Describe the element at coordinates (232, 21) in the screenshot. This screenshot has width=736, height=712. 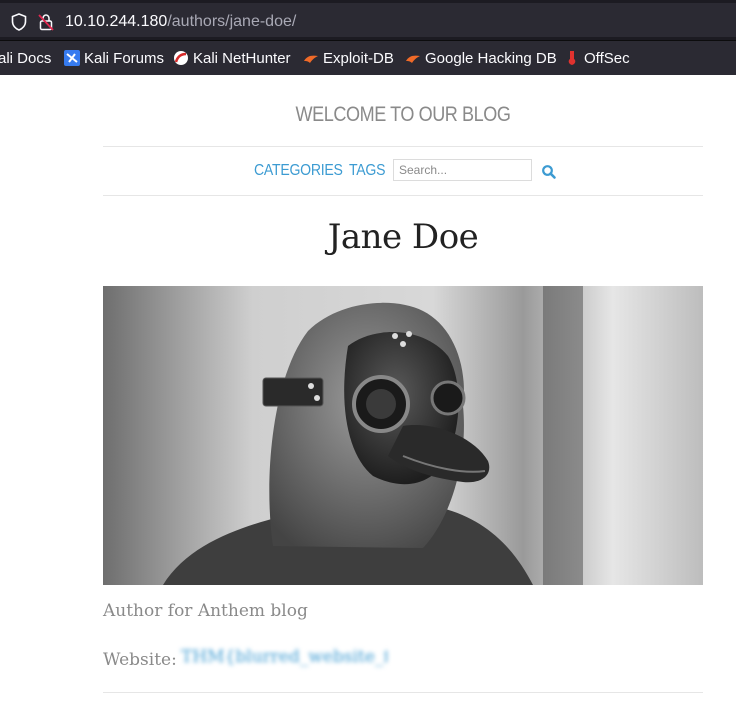
I see `url-path: /authors/jane-doe/` at that location.